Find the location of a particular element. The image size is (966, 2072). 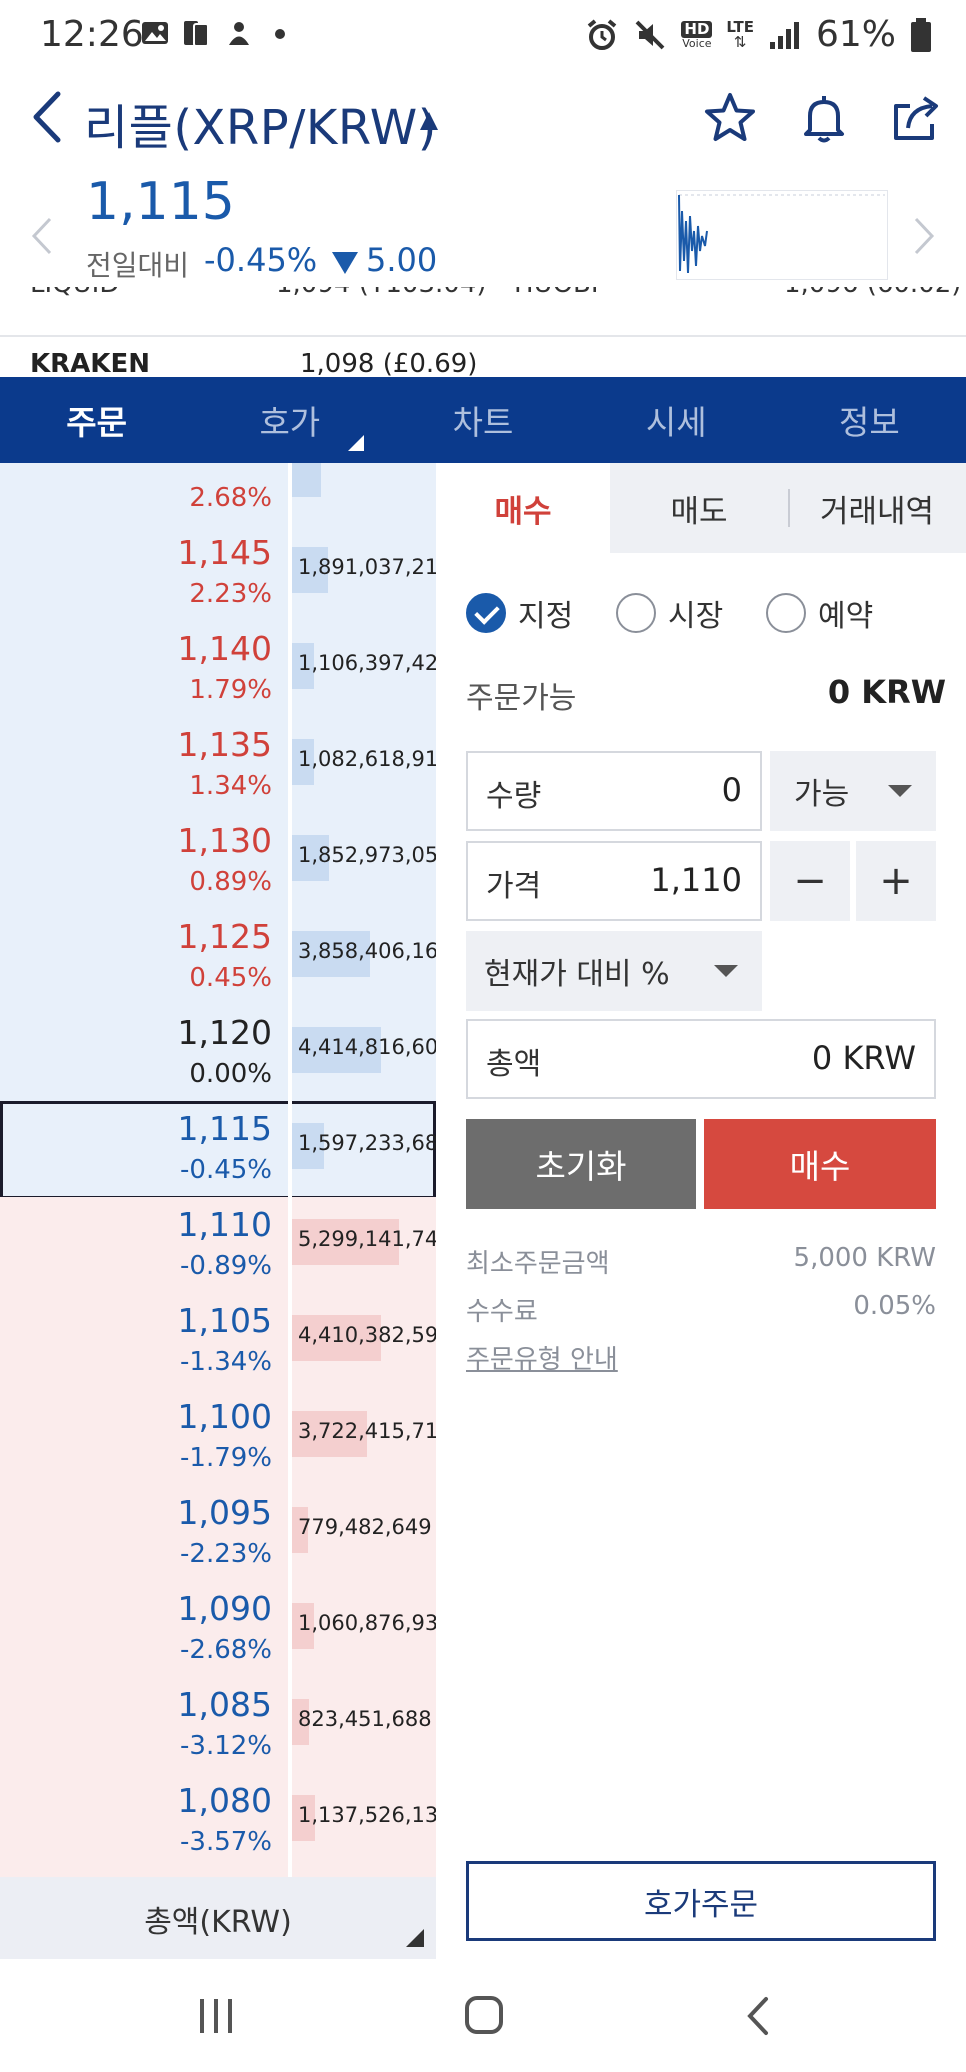

orderbook-price-cell: 1,110 -0.89% is located at coordinates (146, 1245).